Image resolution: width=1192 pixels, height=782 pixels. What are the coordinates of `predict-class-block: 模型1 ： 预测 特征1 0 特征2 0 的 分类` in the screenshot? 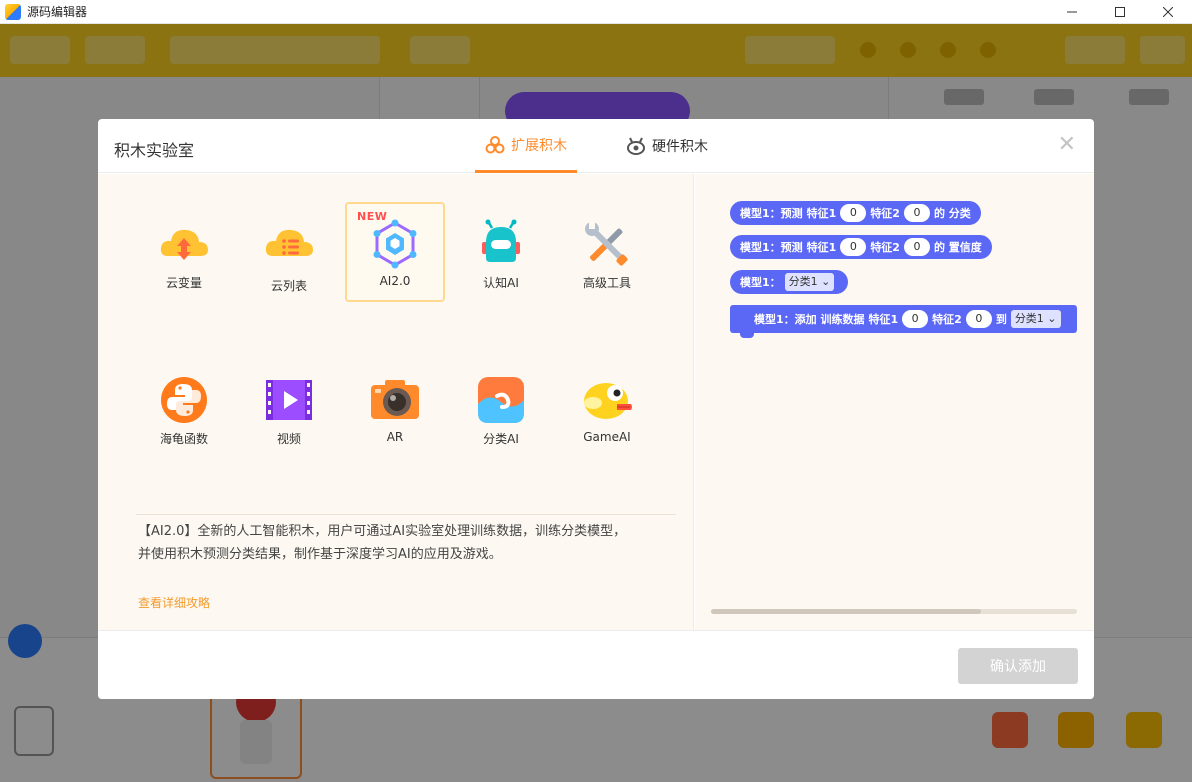 It's located at (855, 213).